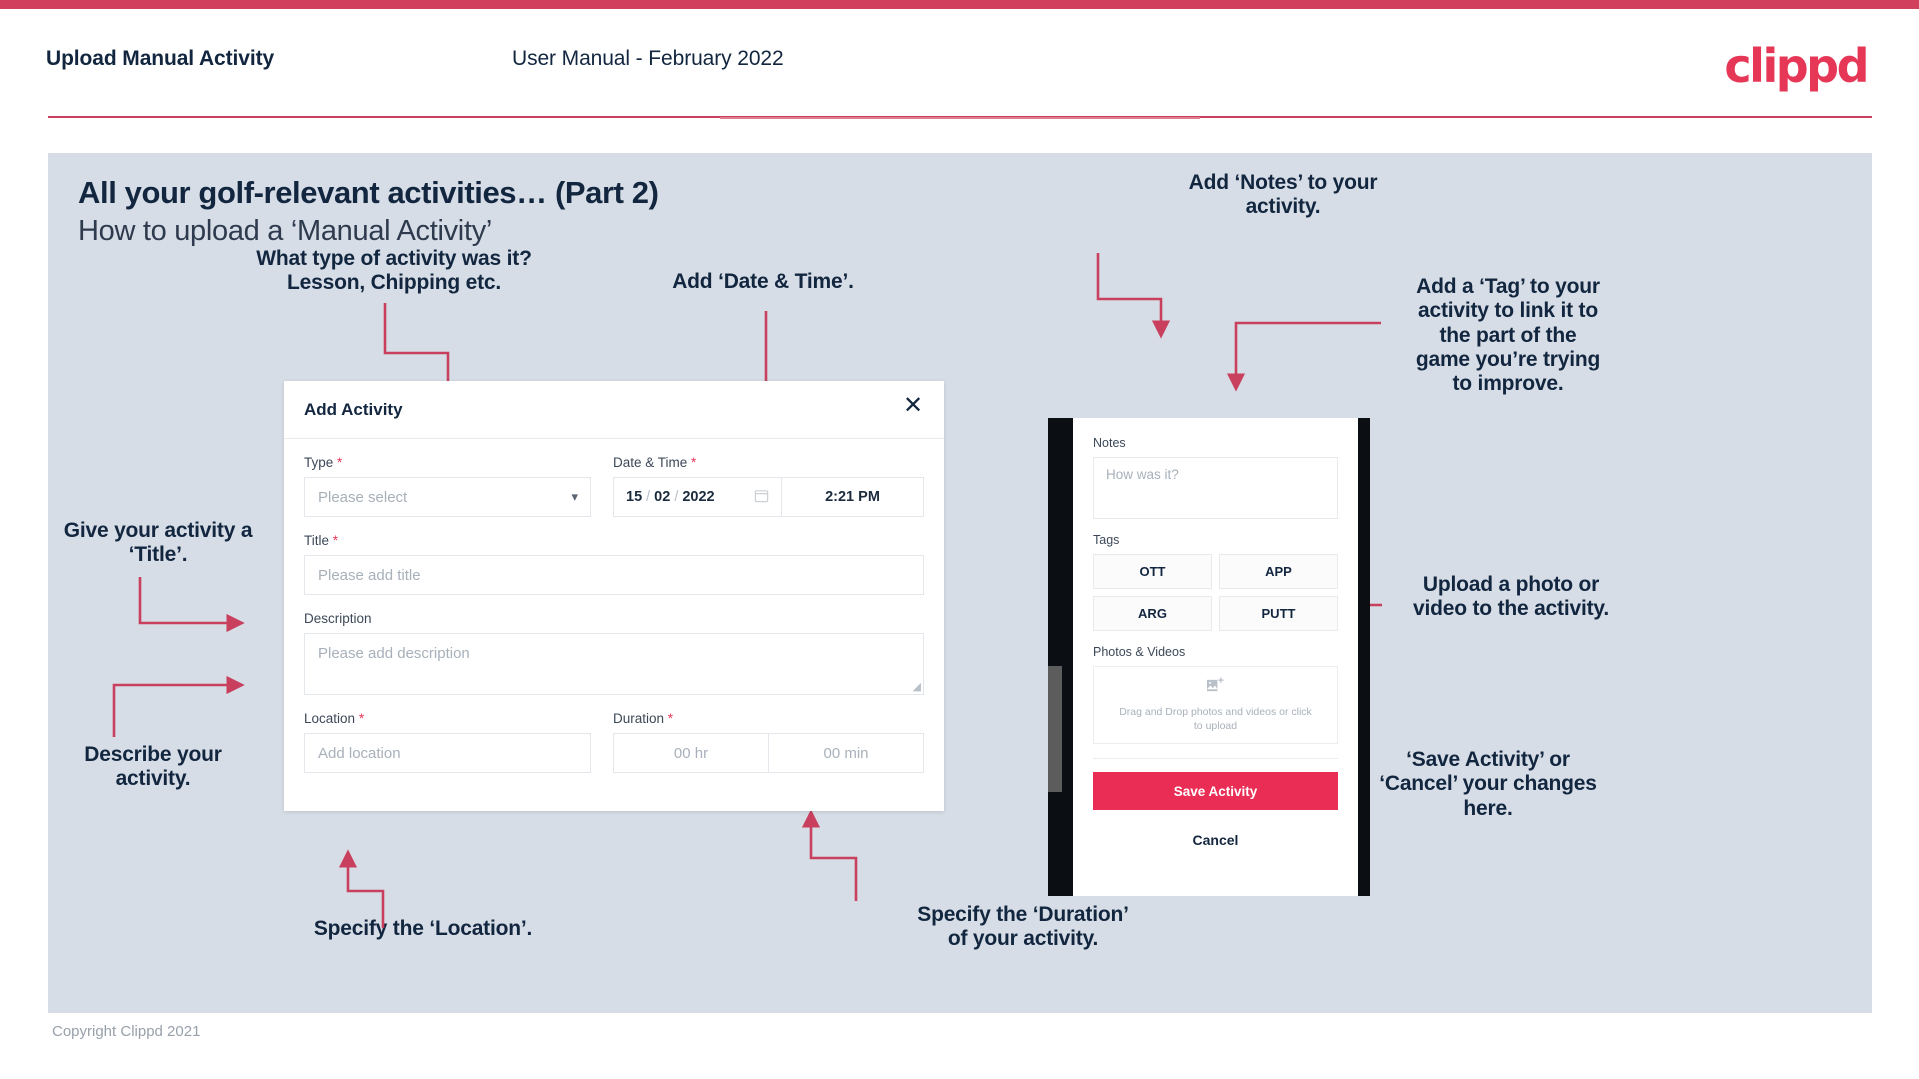 This screenshot has width=1919, height=1079. Describe the element at coordinates (1215, 791) in the screenshot. I see `save-activity-button: Save Activity` at that location.